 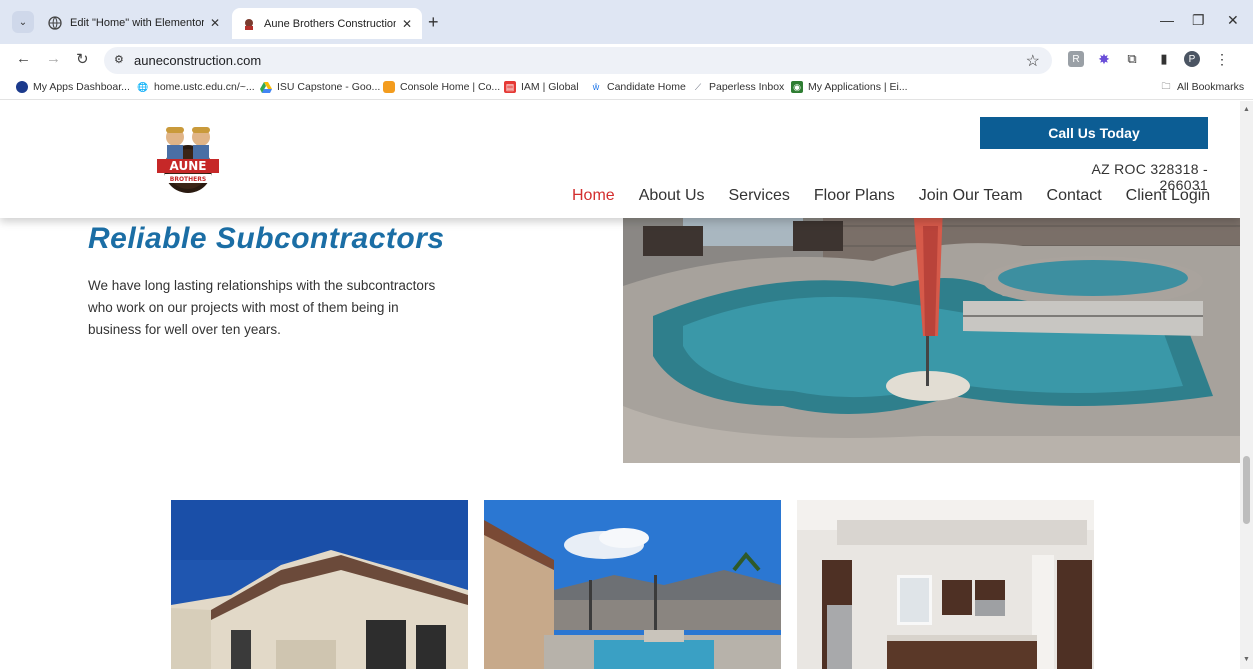 What do you see at coordinates (632, 584) in the screenshot?
I see `gallery-image-pool-backyard` at bounding box center [632, 584].